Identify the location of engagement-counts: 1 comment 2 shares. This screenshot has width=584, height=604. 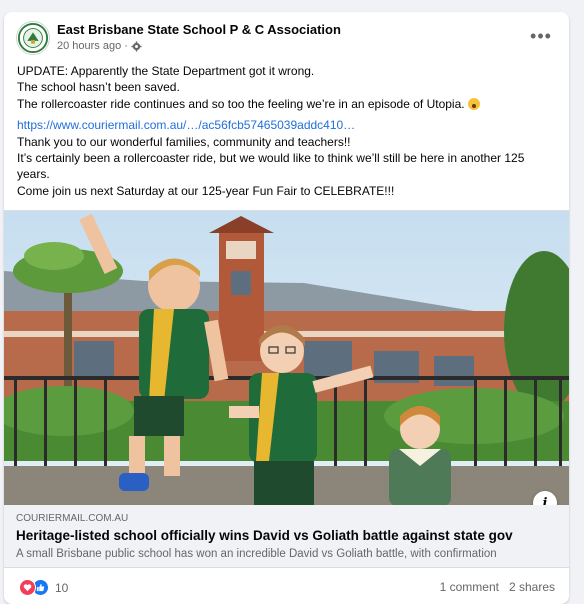
(497, 587).